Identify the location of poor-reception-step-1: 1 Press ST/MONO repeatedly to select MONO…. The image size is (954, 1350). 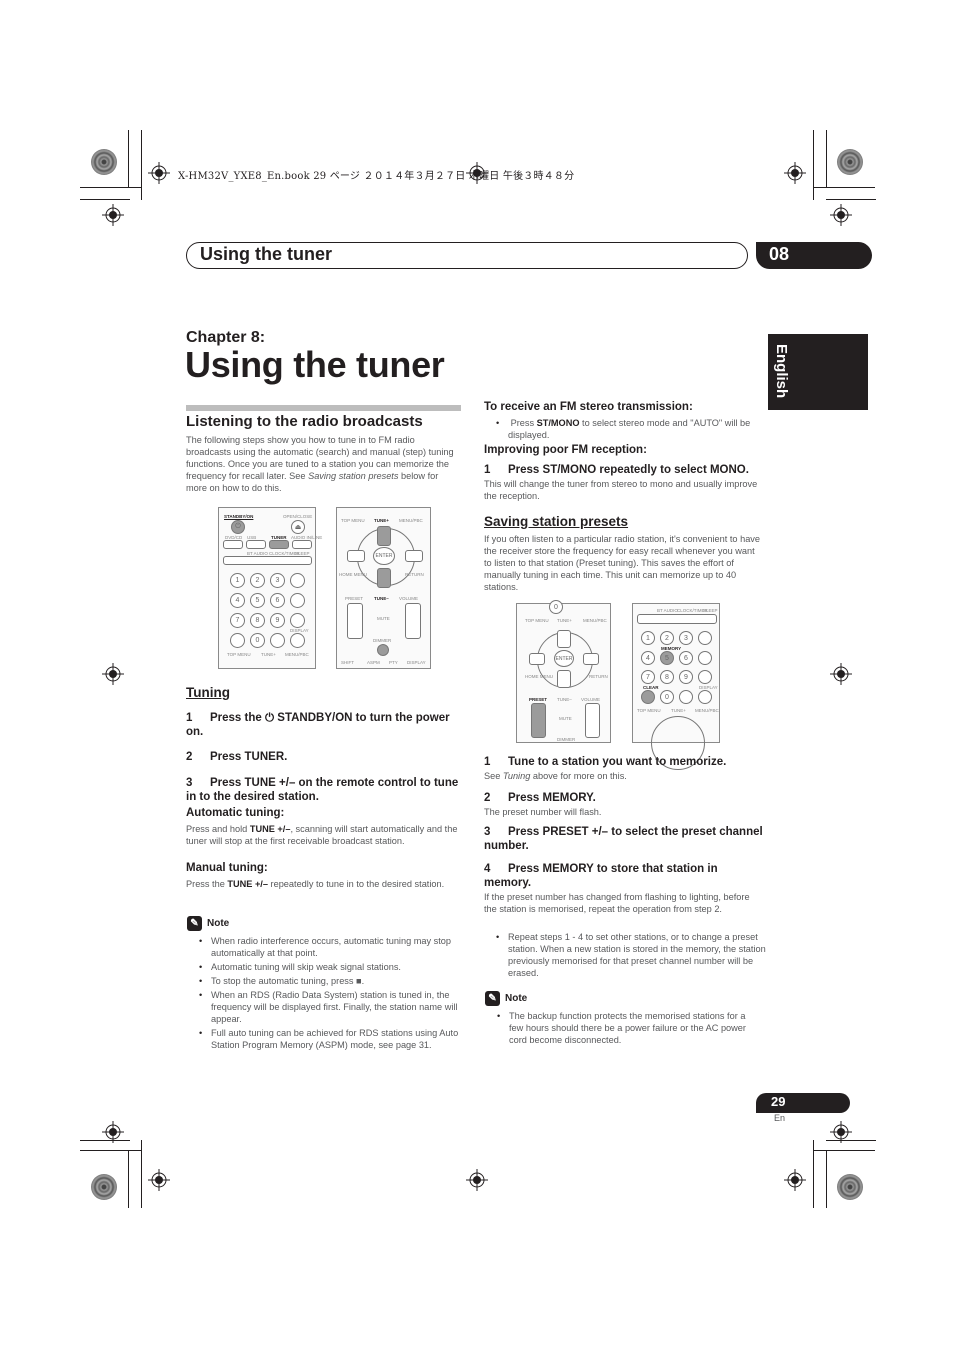
(616, 470).